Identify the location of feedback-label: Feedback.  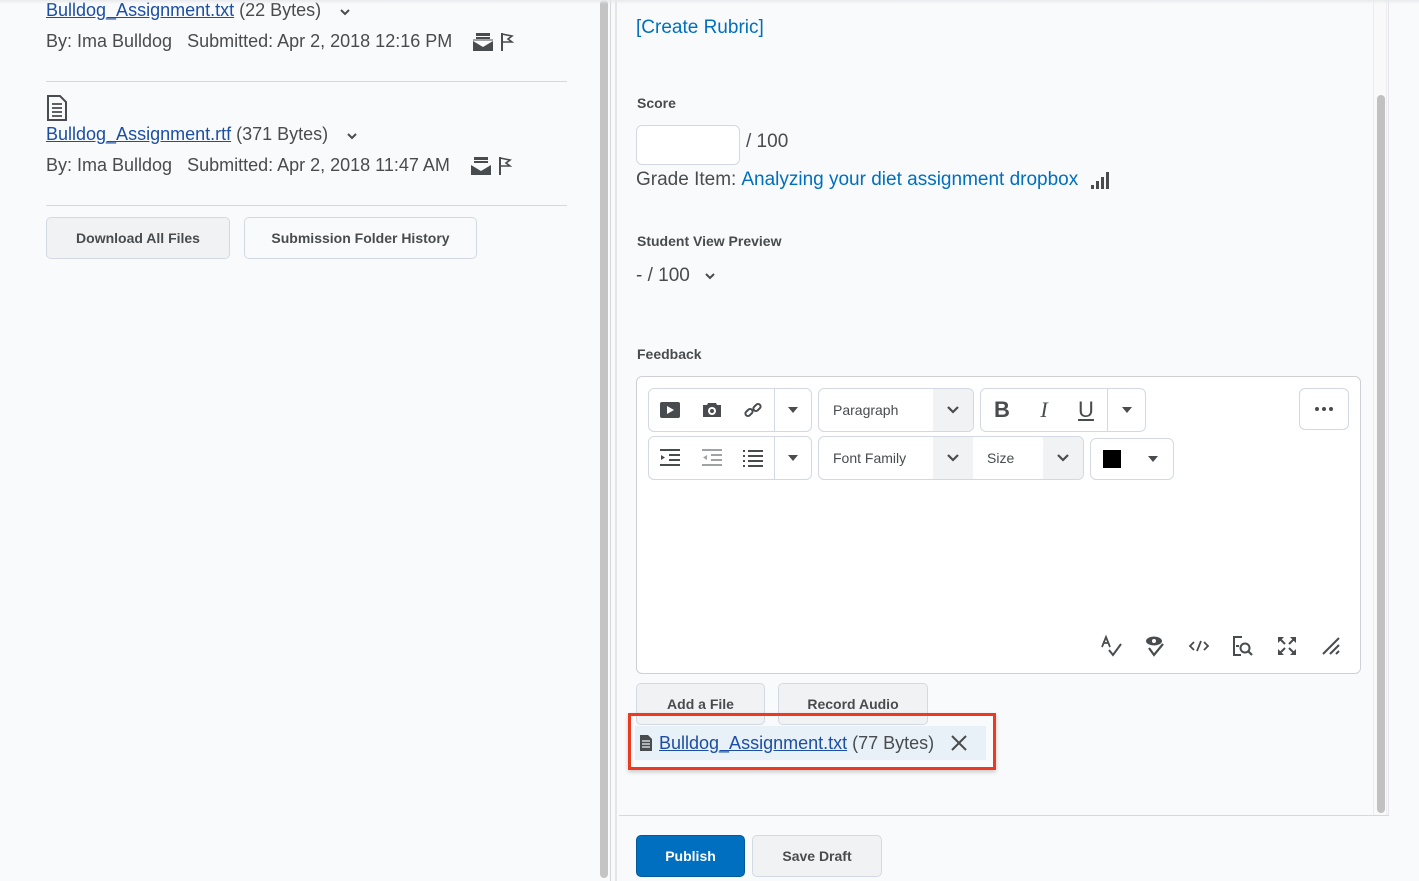
(669, 354).